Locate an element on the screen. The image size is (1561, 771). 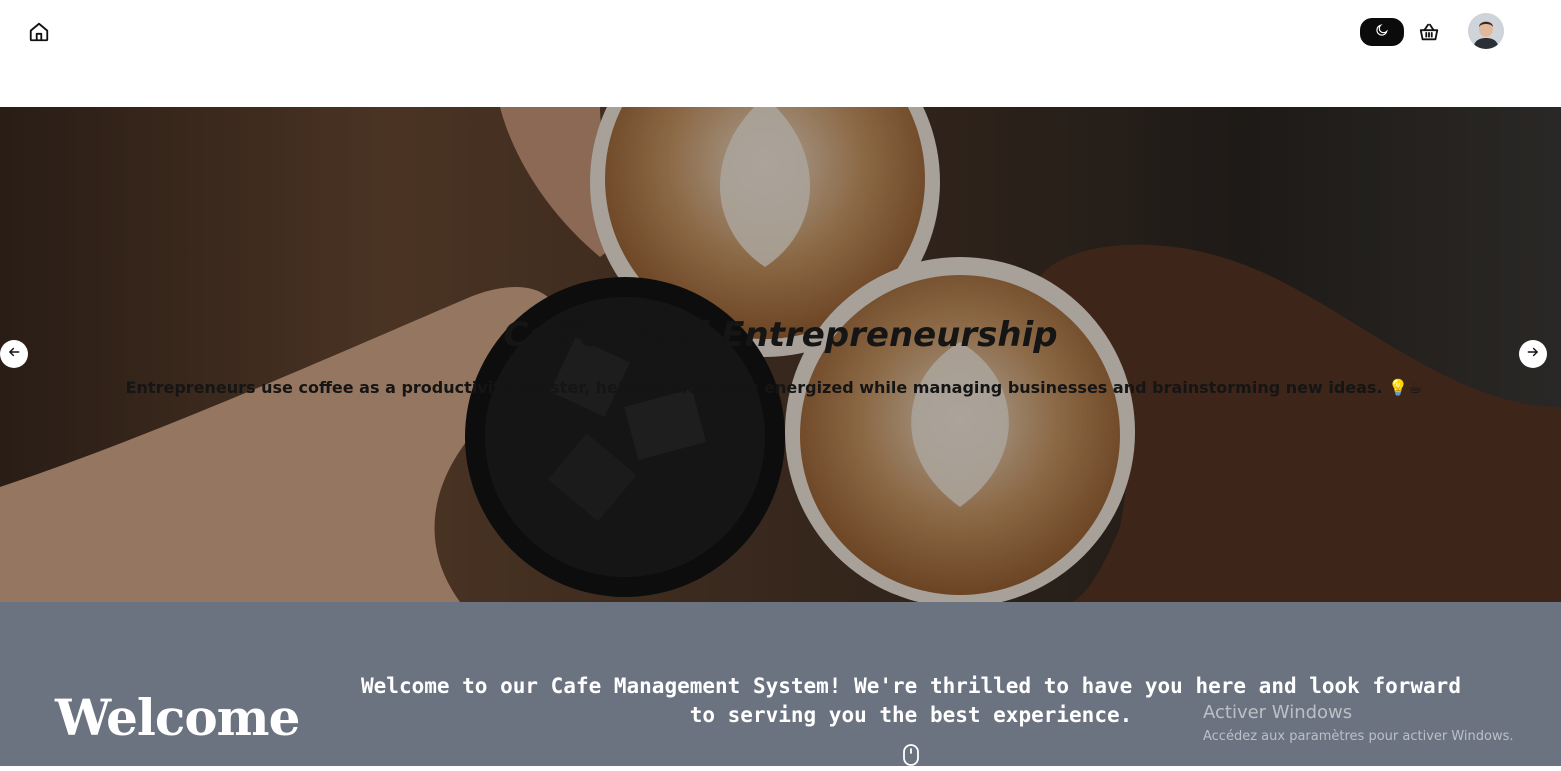
basket-icon is located at coordinates (1429, 32).